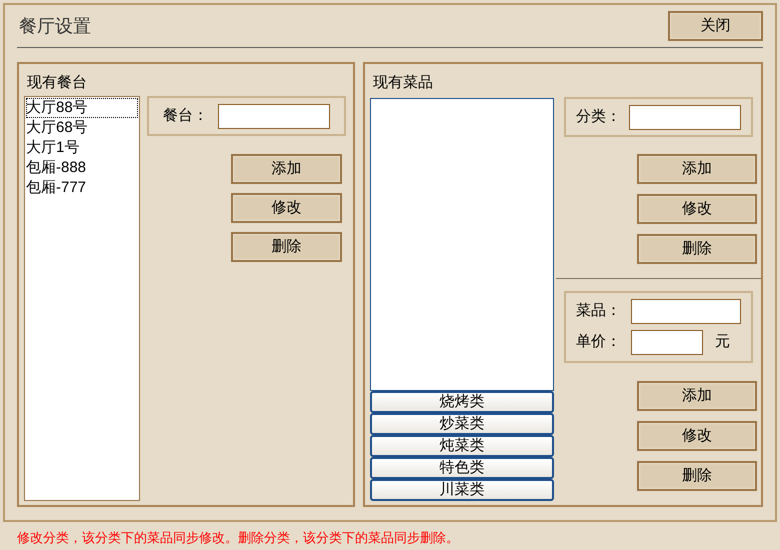  What do you see at coordinates (55, 26) in the screenshot?
I see `window-title: 餐厅设置` at bounding box center [55, 26].